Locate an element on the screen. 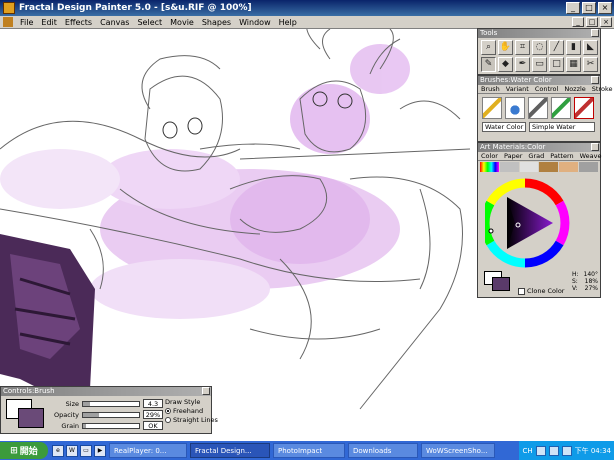 This screenshot has height=460, width=614. maximize-button: □ is located at coordinates (589, 8).